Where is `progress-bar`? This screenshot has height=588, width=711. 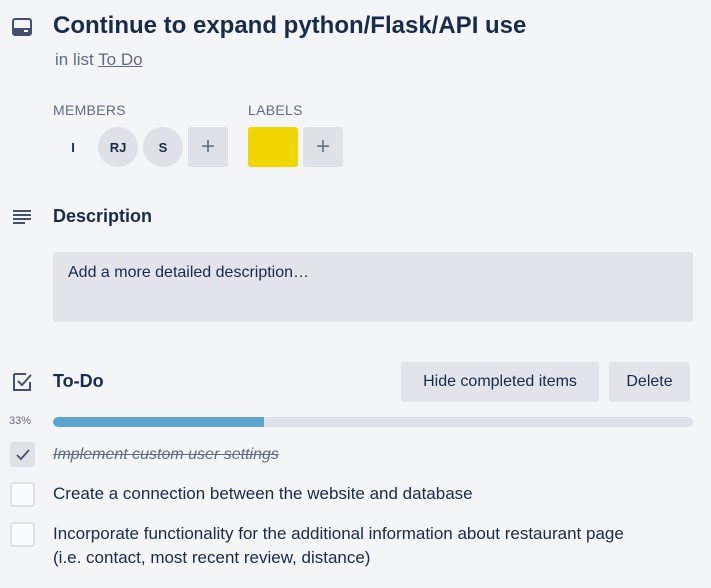
progress-bar is located at coordinates (373, 422).